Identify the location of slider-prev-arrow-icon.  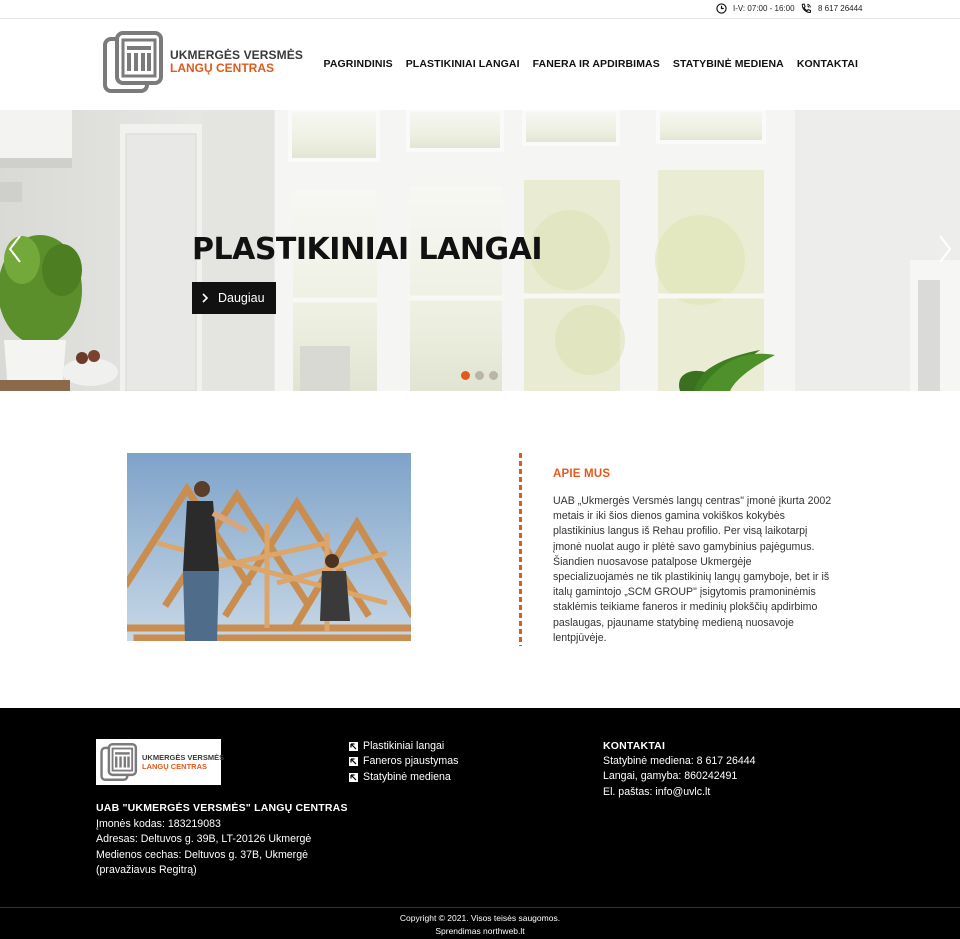
(15, 249).